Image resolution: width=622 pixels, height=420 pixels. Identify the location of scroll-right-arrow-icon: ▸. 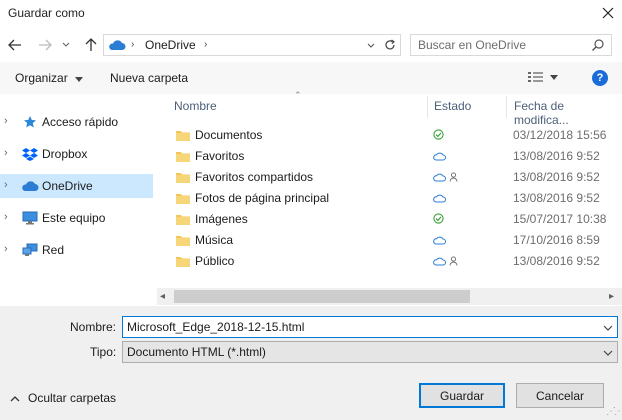
(611, 296).